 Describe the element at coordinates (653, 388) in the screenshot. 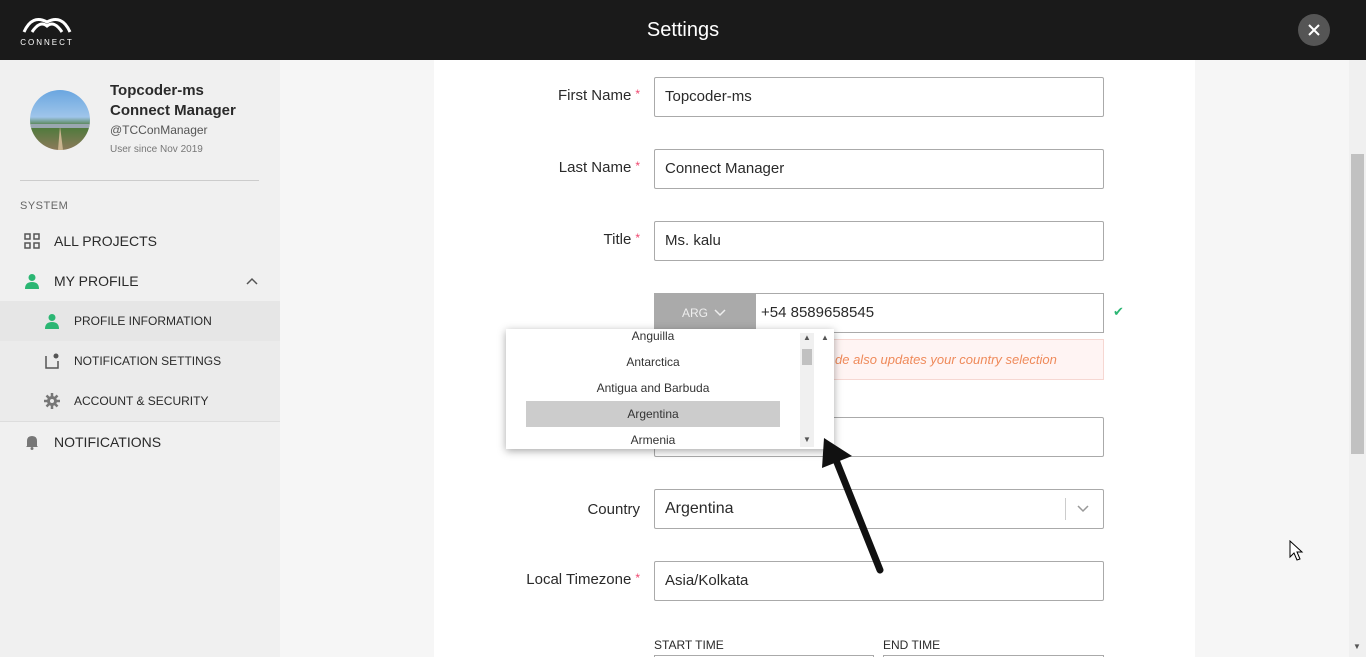

I see `listbox-option: Antigua and Barbuda` at that location.